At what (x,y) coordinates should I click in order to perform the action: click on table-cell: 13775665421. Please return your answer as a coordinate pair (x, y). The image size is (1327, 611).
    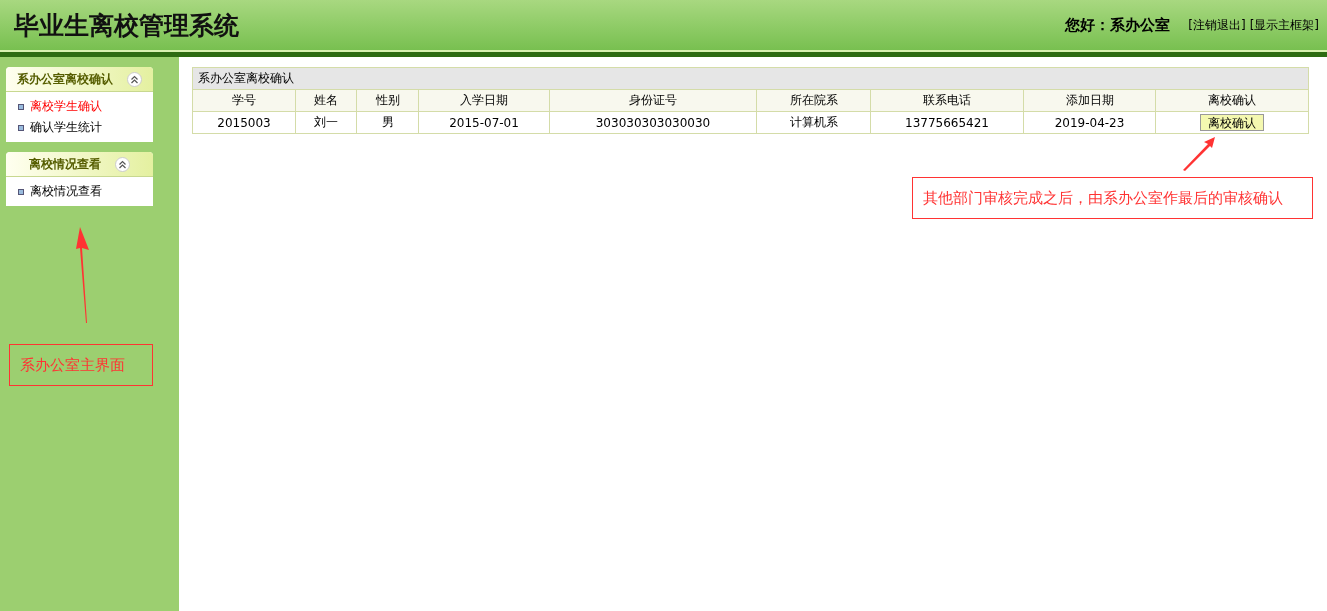
    Looking at the image, I should click on (947, 122).